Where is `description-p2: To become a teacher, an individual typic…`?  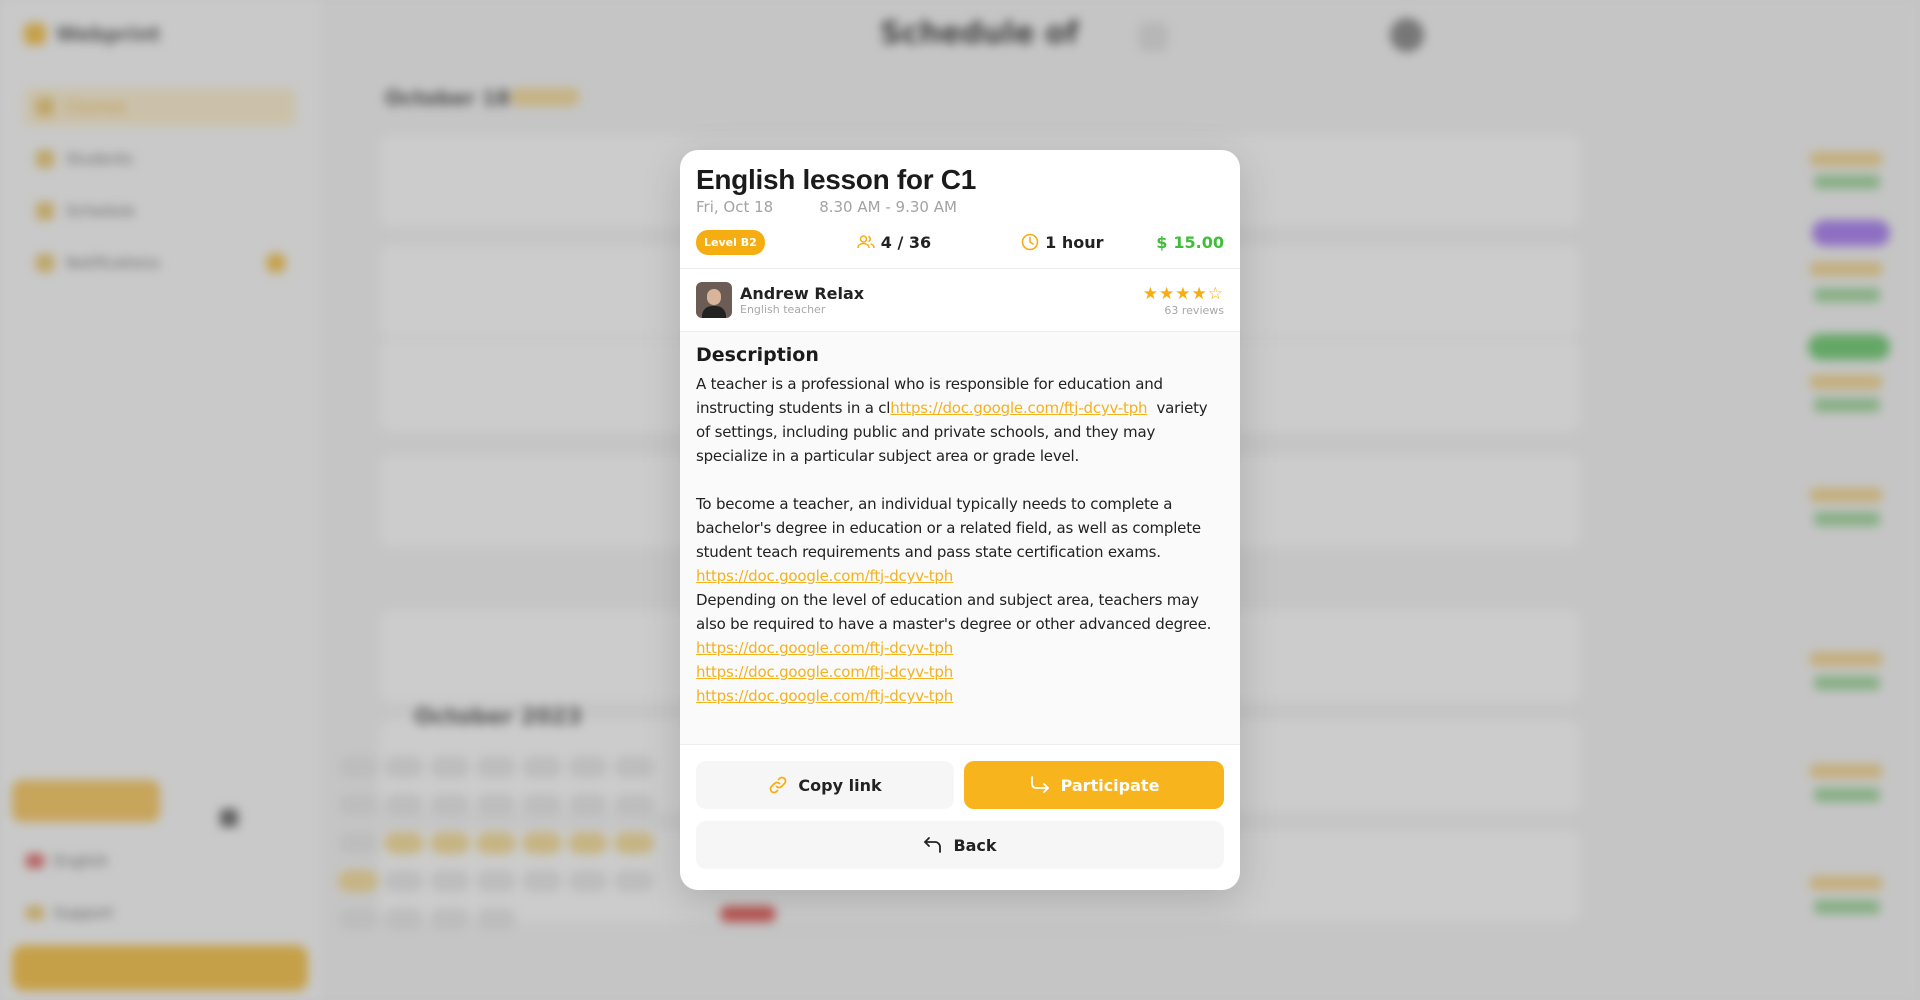
description-p2: To become a teacher, an individual typic… is located at coordinates (948, 528).